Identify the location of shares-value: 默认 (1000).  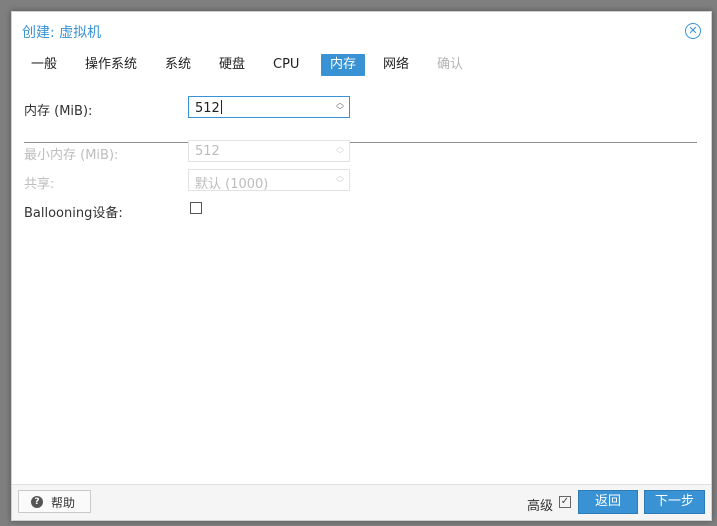
(232, 184).